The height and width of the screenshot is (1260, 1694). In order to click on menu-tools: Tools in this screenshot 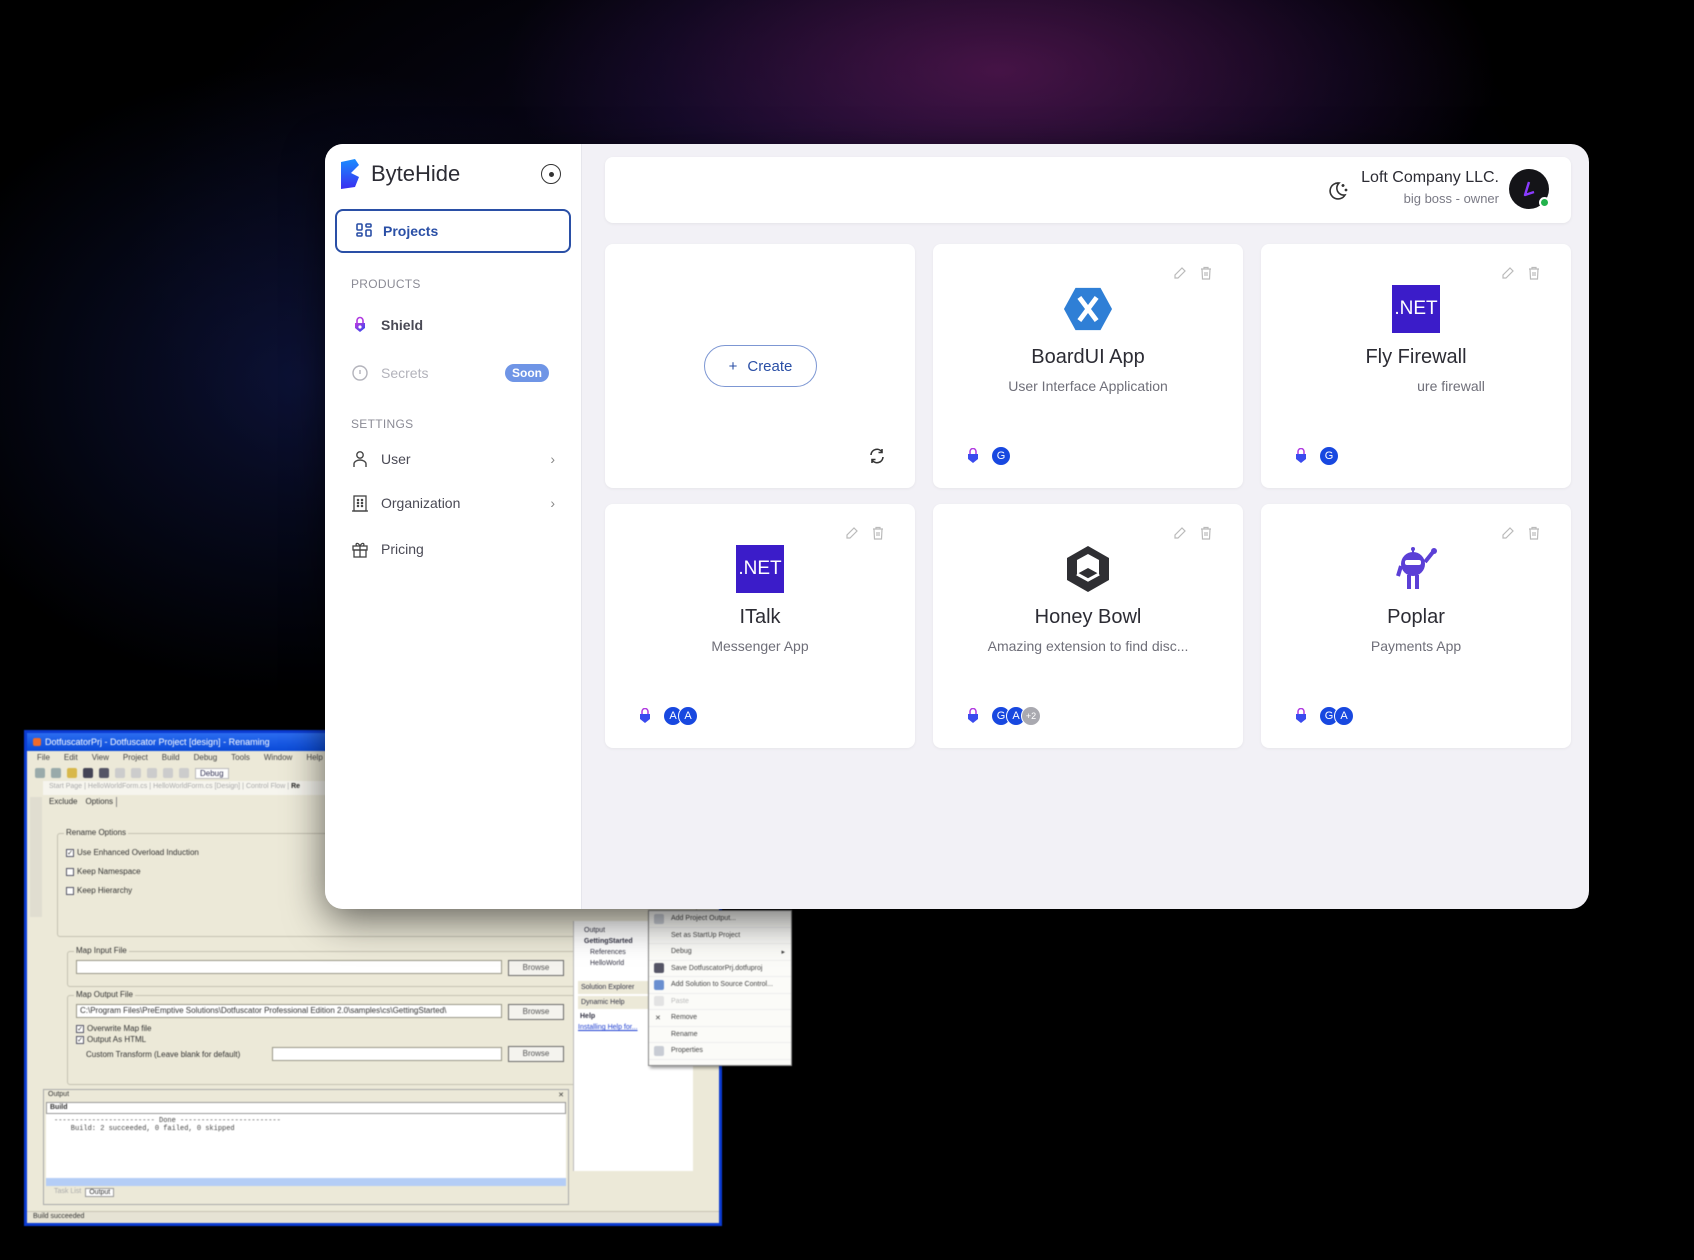, I will do `click(240, 758)`.